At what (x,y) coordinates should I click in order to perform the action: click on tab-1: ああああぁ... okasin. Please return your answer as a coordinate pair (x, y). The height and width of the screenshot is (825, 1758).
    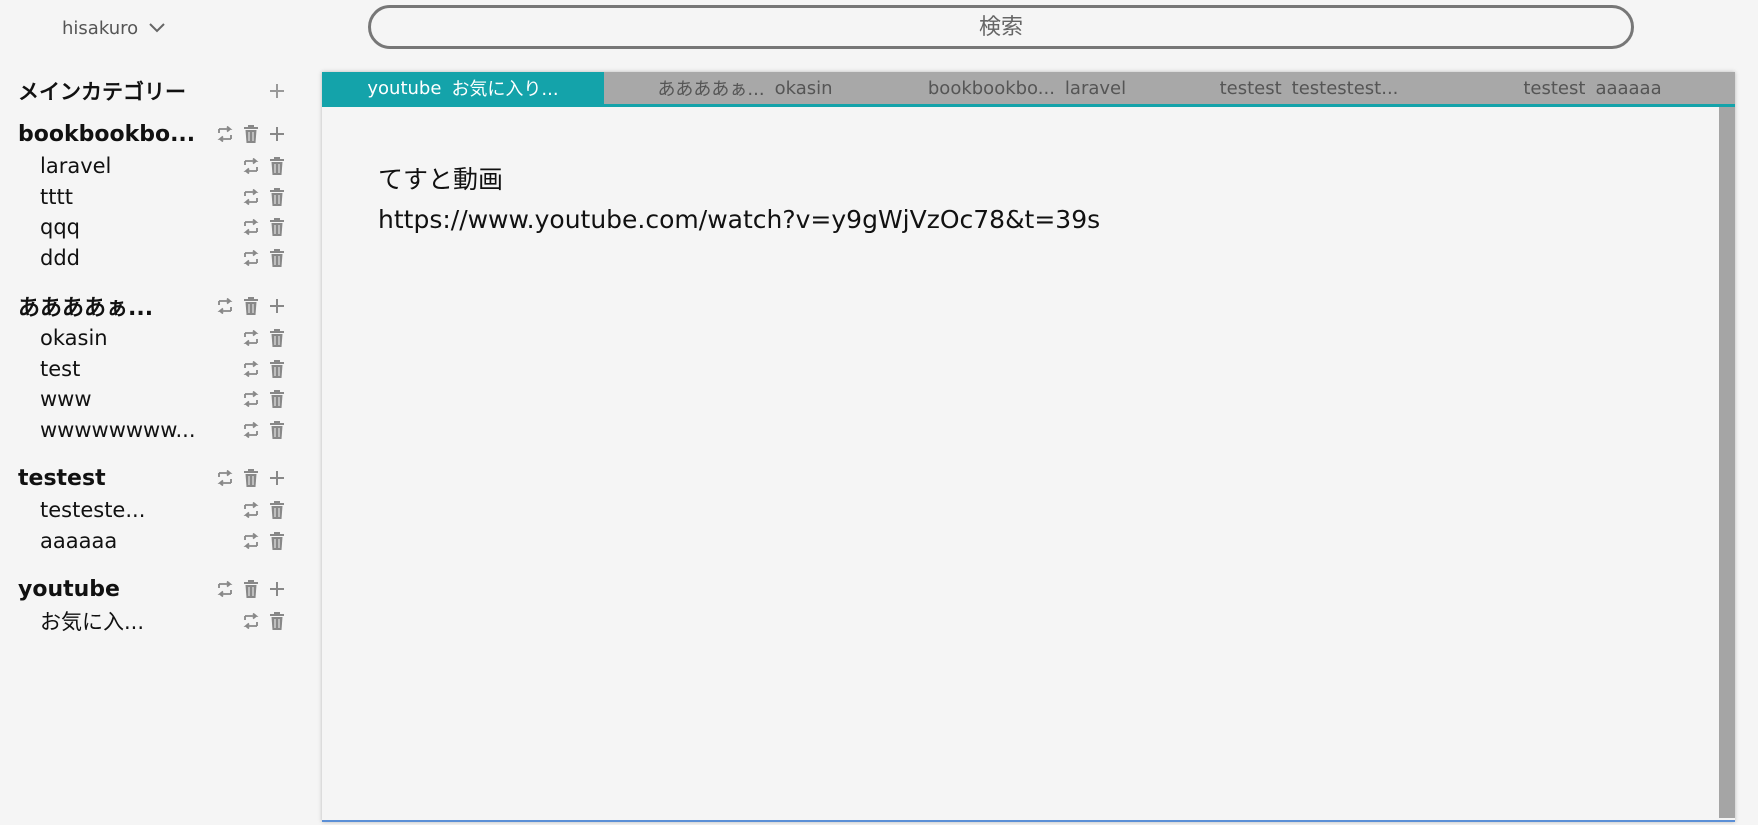
    Looking at the image, I should click on (745, 88).